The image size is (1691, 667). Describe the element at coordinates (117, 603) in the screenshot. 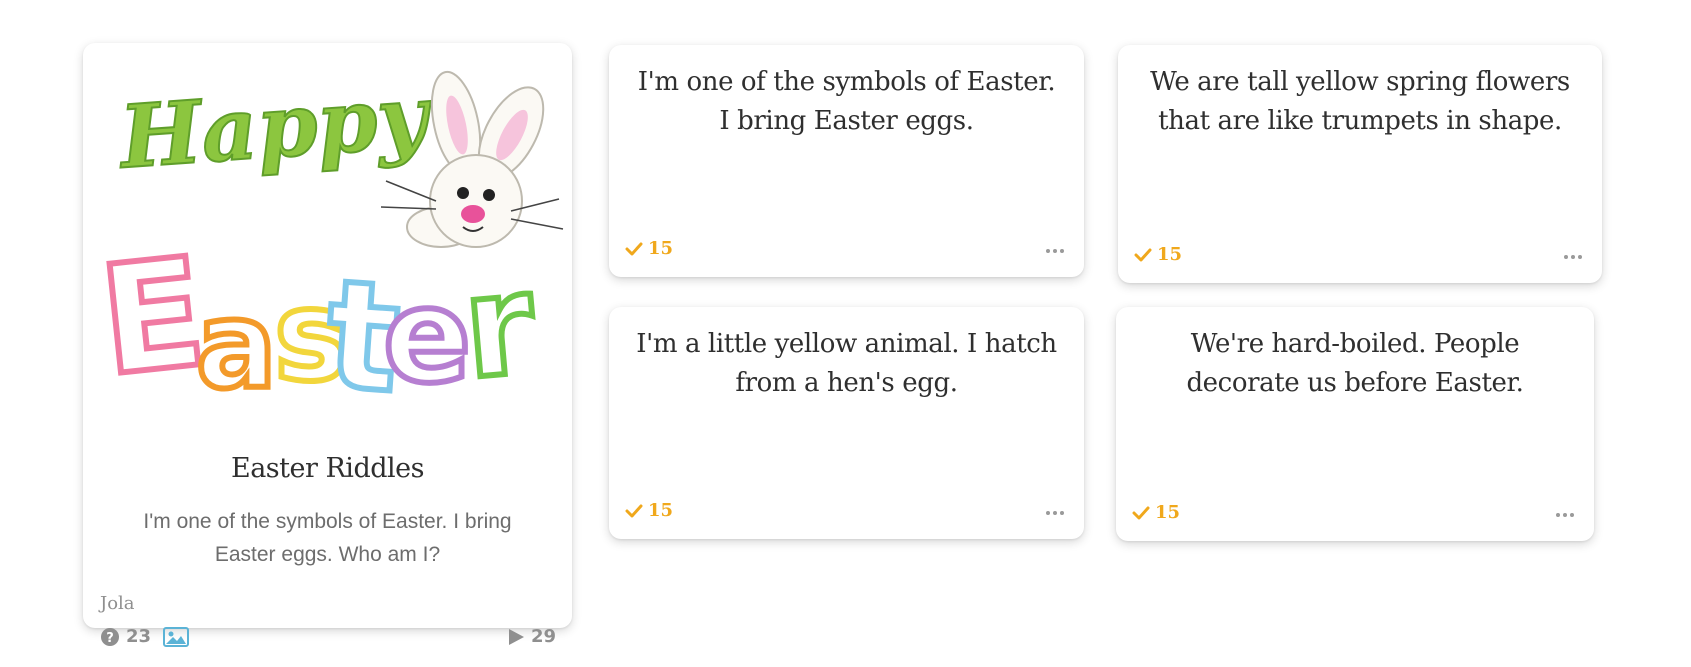

I see `author-name: Jola` at that location.